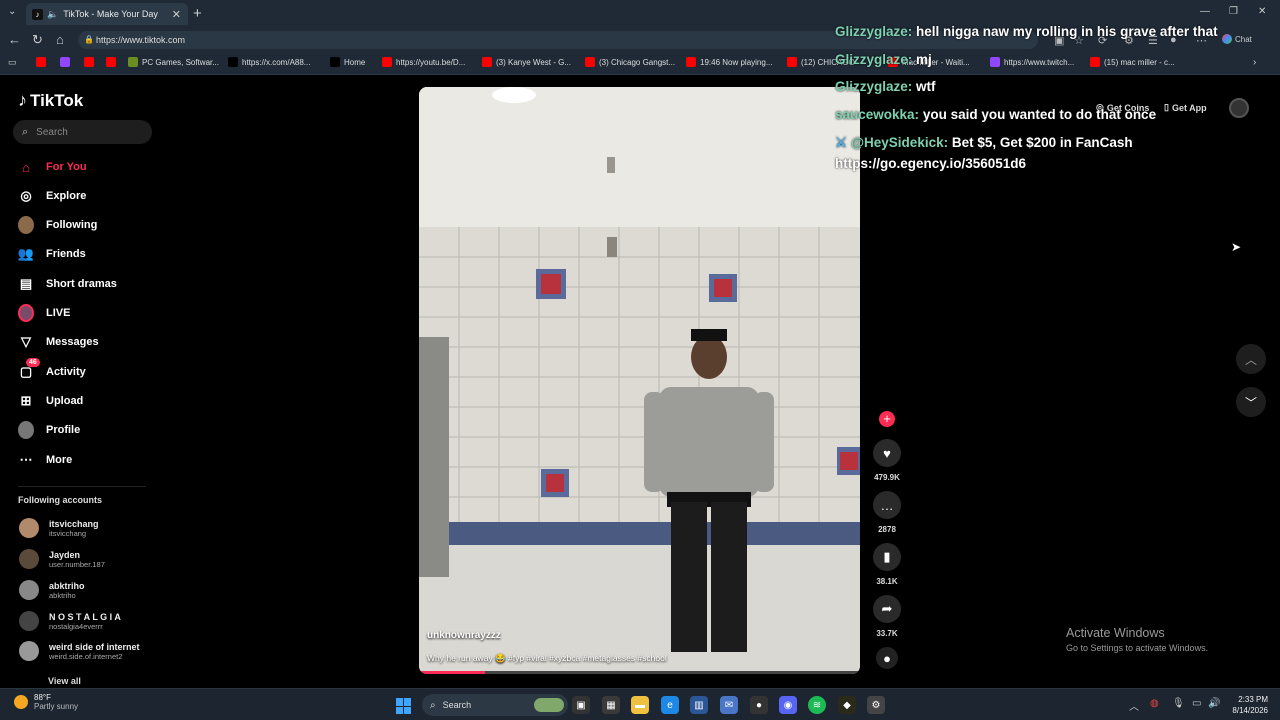 The width and height of the screenshot is (1280, 720). Describe the element at coordinates (887, 557) in the screenshot. I see `bookmark-icon: ▮` at that location.